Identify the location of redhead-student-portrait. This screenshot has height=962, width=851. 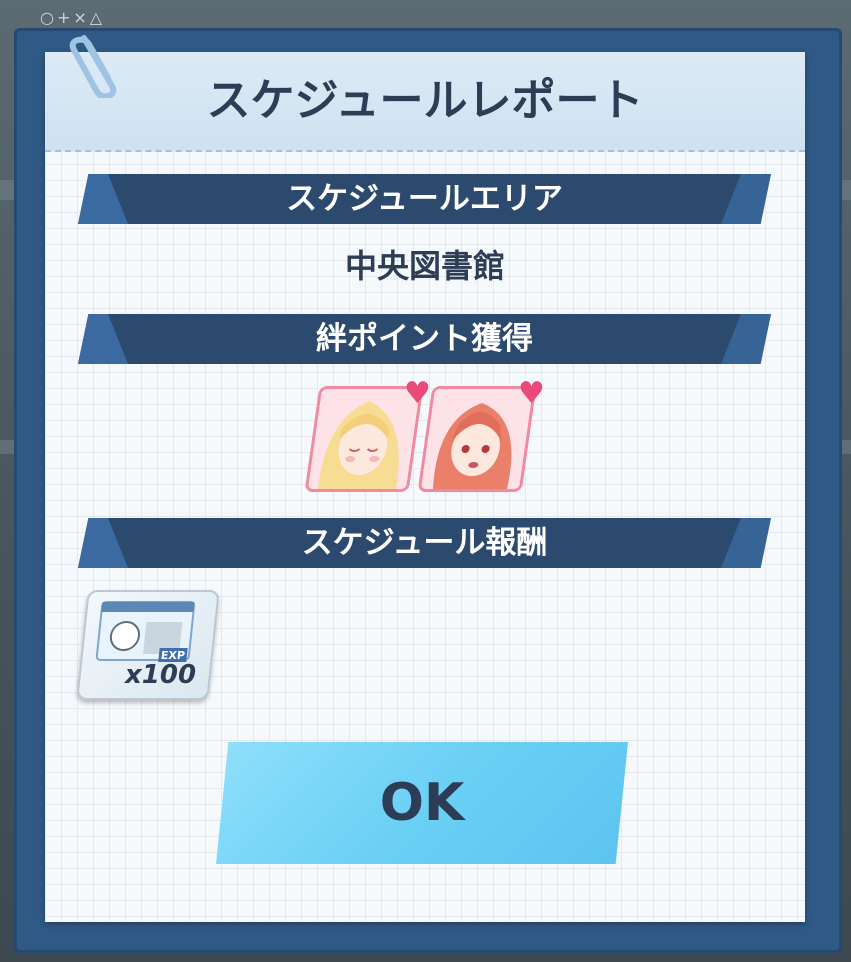
(477, 439).